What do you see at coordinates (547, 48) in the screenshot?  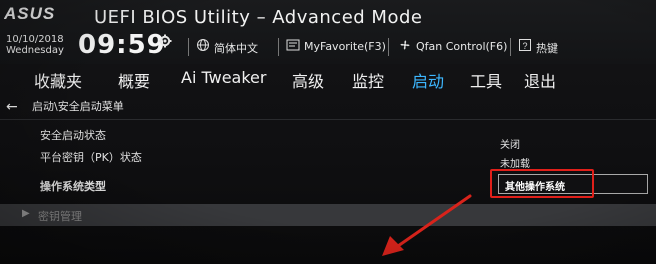 I see `hotkeys-button: 热键` at bounding box center [547, 48].